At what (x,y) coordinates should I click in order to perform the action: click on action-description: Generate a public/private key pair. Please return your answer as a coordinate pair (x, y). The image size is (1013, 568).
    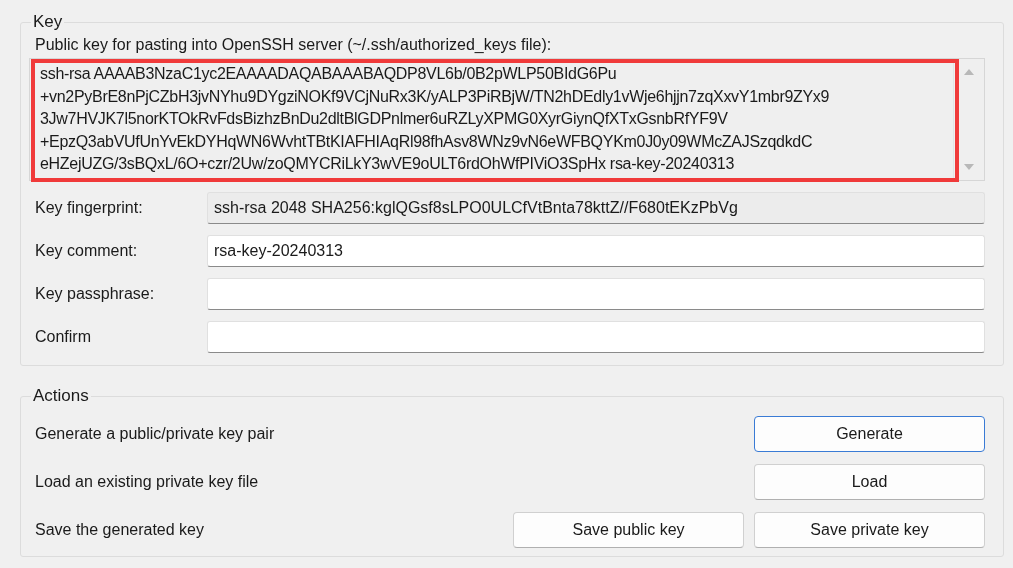
    Looking at the image, I should click on (155, 434).